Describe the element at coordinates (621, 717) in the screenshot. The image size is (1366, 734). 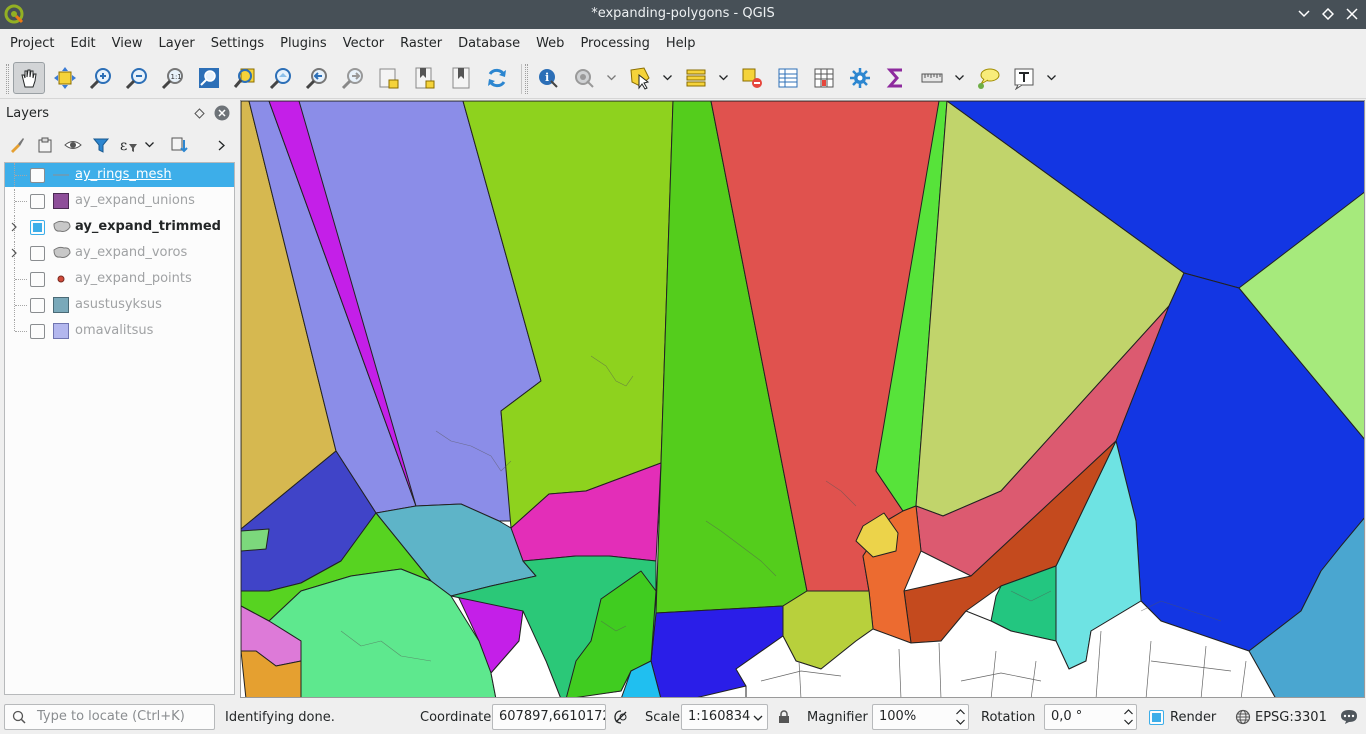
I see `toggle-extents-icon` at that location.